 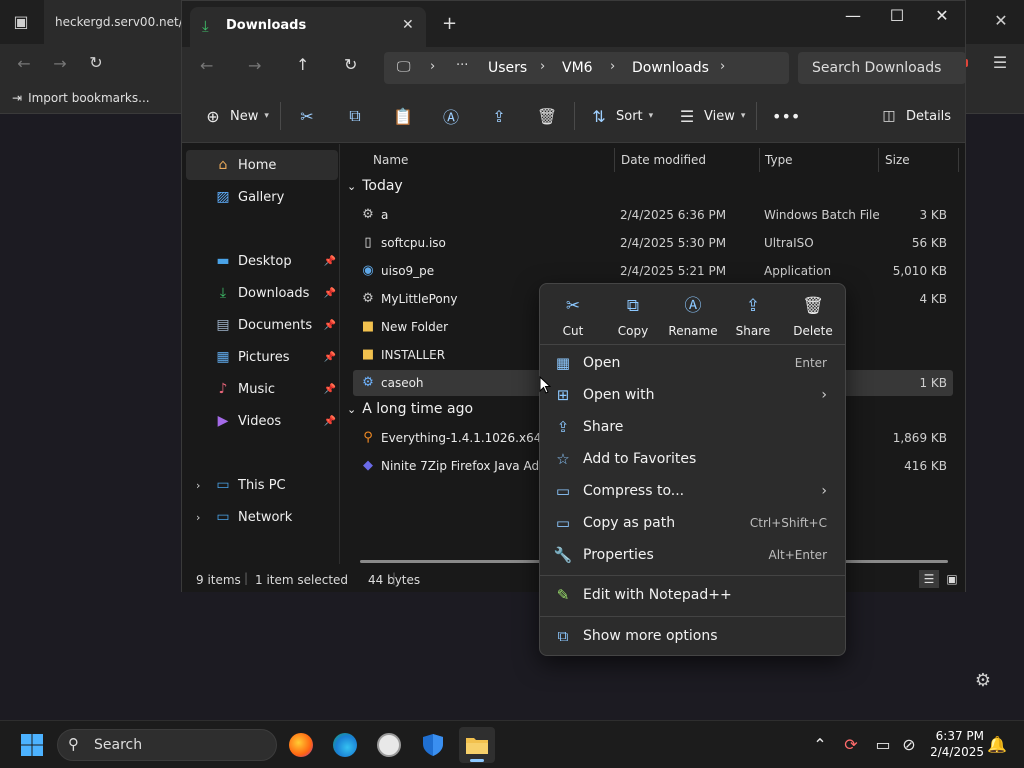 What do you see at coordinates (929, 579) in the screenshot?
I see `details-view-icon: ☰` at bounding box center [929, 579].